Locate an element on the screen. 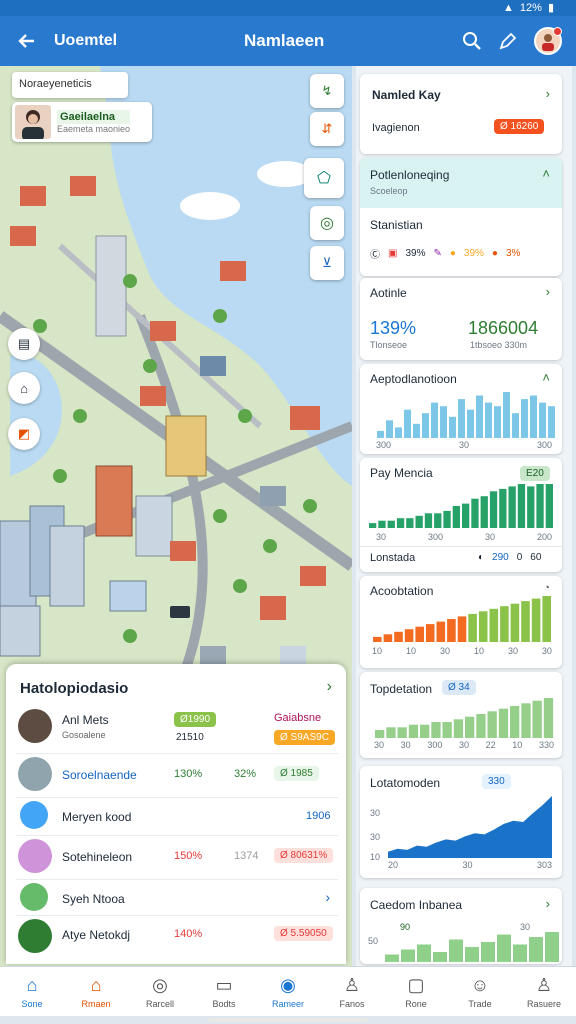 Image resolution: width=576 pixels, height=1024 pixels. card-lotato: Lotatomoden 330 30 30 10 20 30 303 is located at coordinates (461, 822).